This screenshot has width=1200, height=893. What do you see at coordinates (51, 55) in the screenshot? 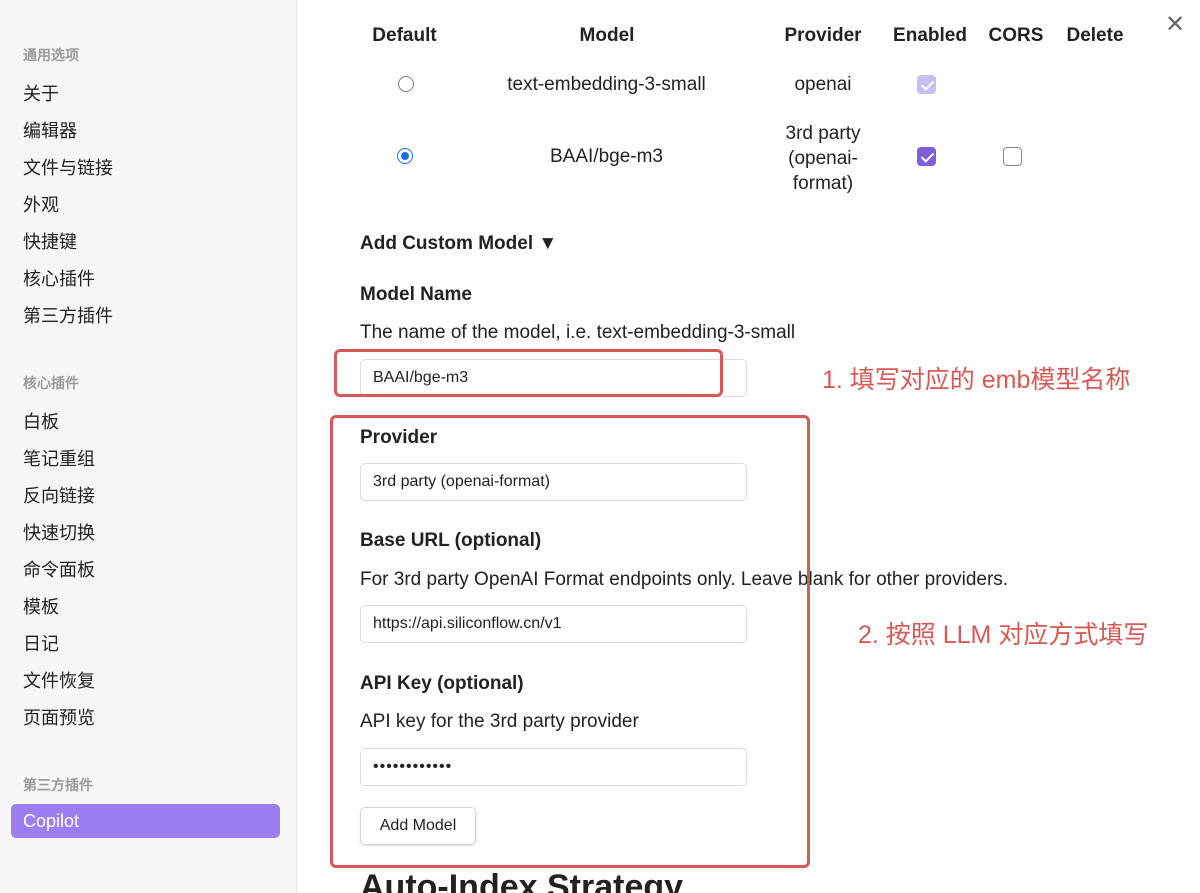
I see `sidebar-section-general: 通用选项` at bounding box center [51, 55].